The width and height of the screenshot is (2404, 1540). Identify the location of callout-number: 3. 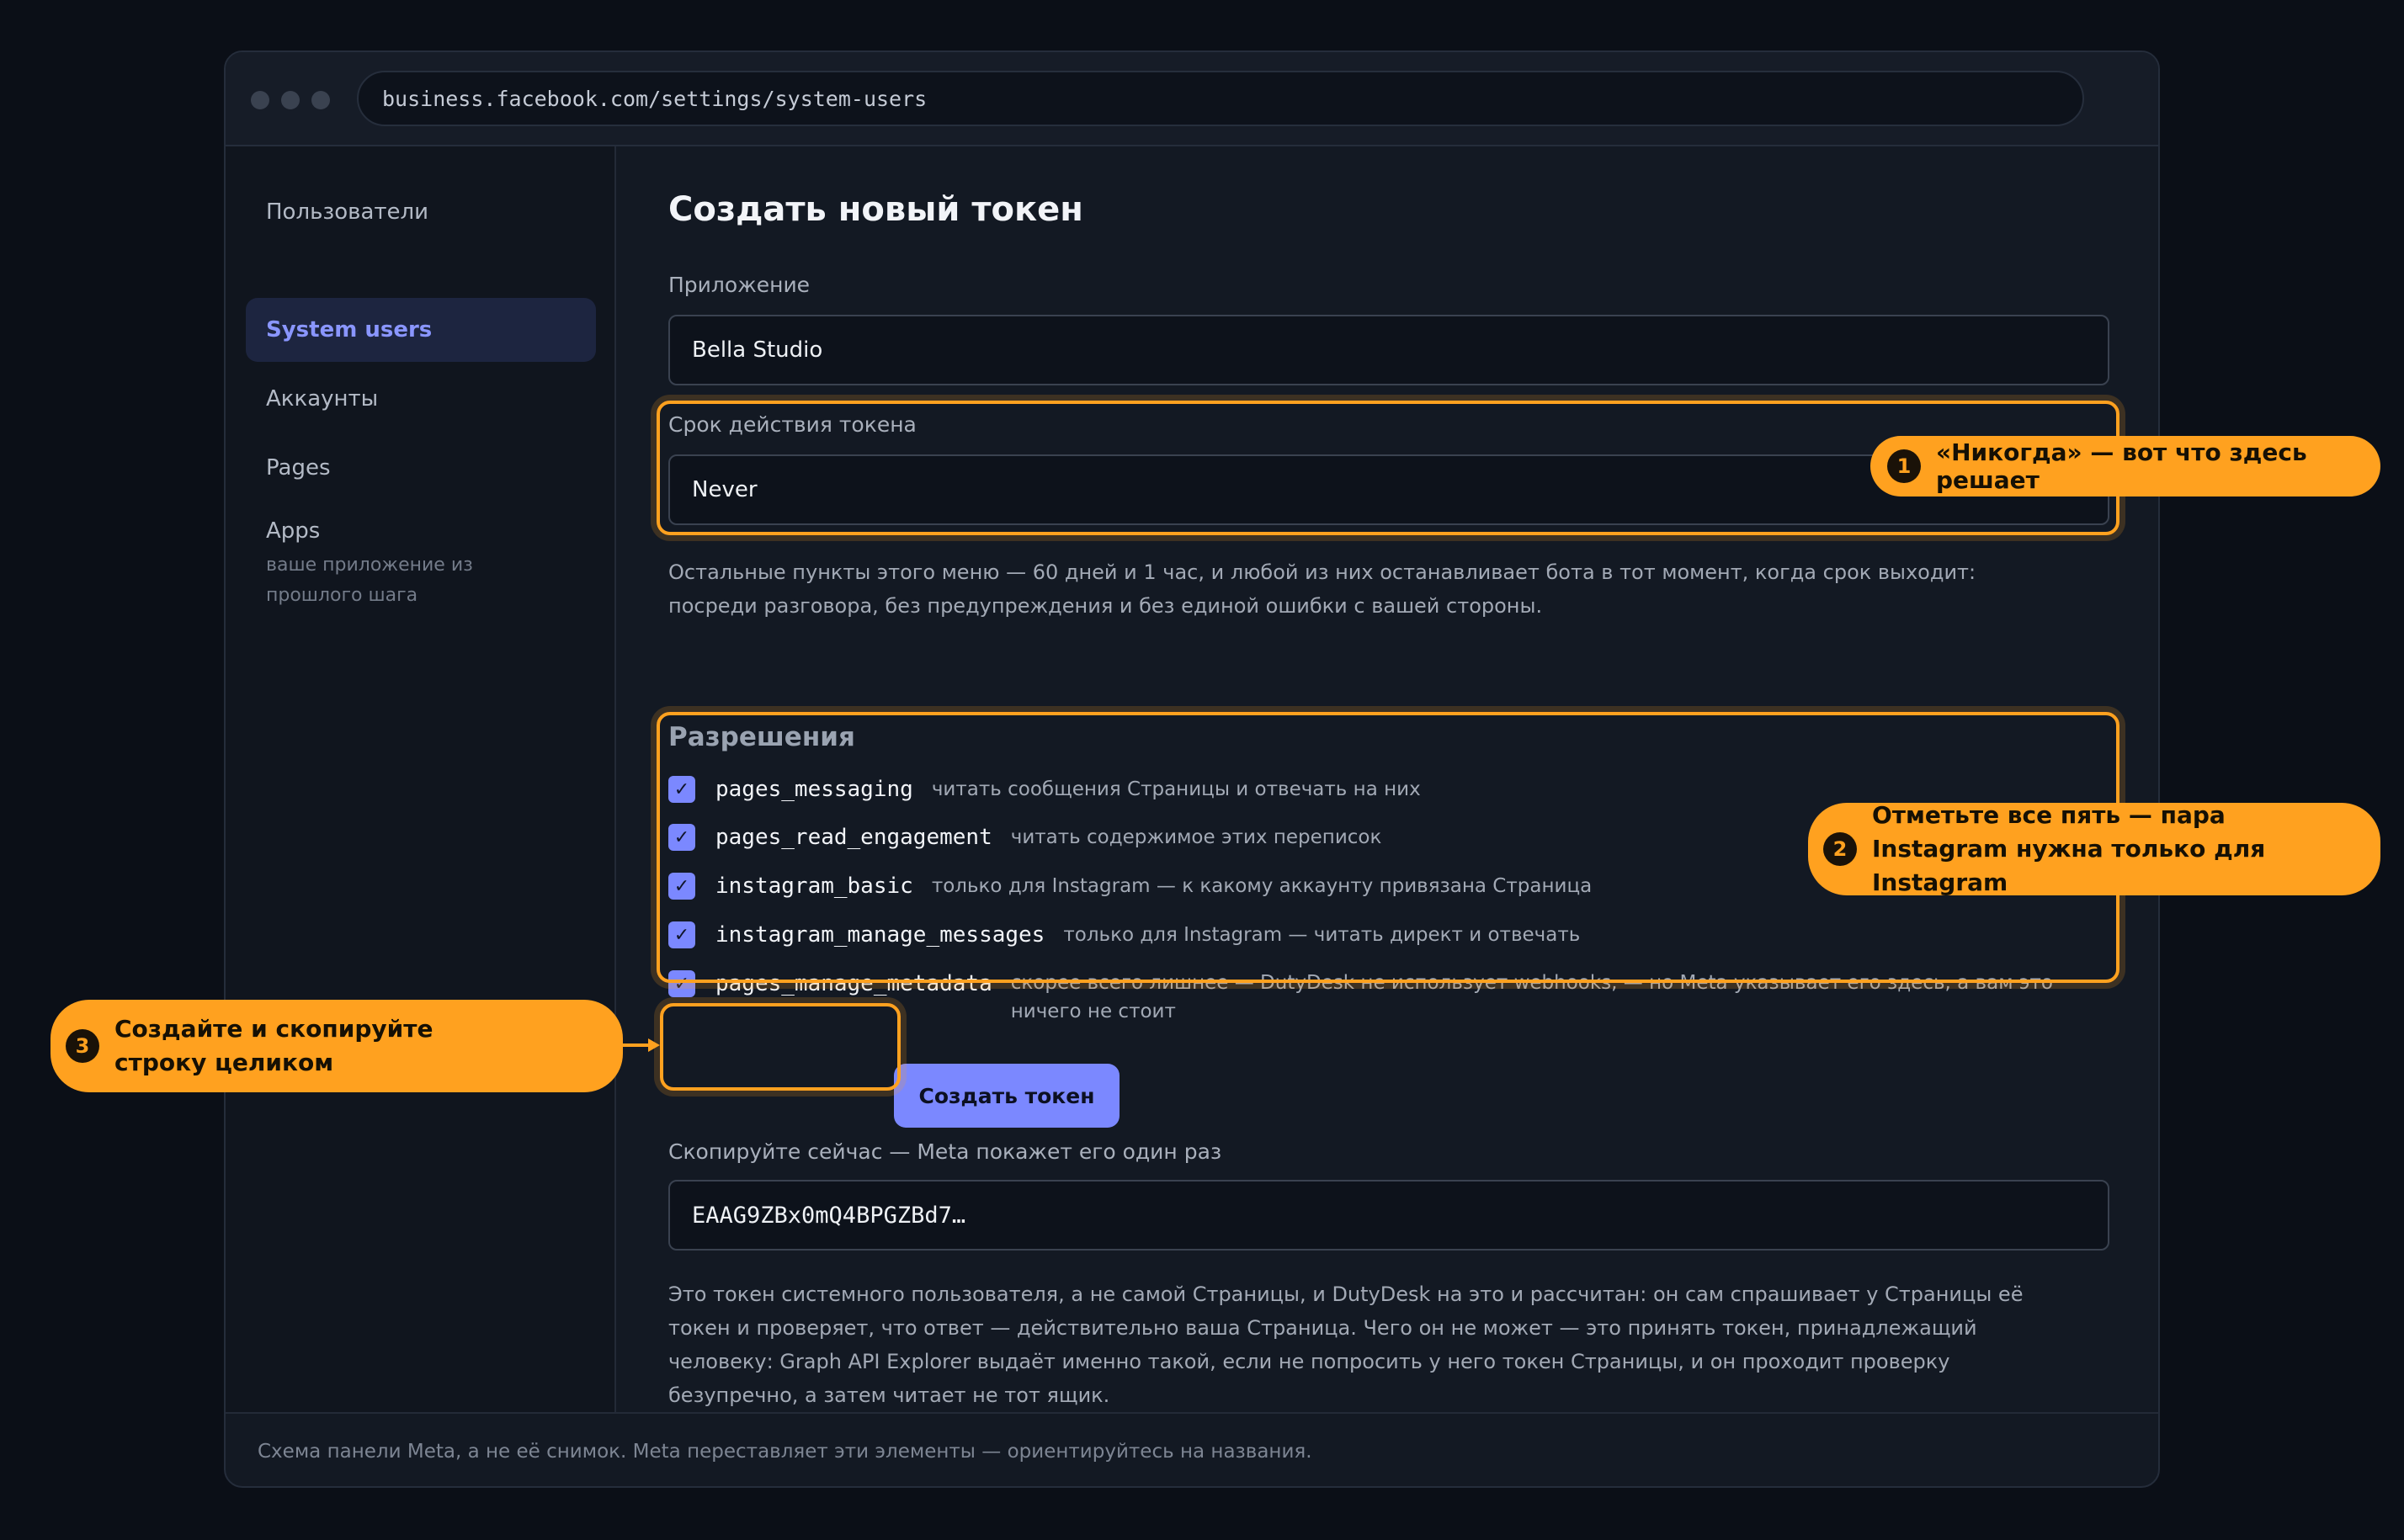
(82, 1046).